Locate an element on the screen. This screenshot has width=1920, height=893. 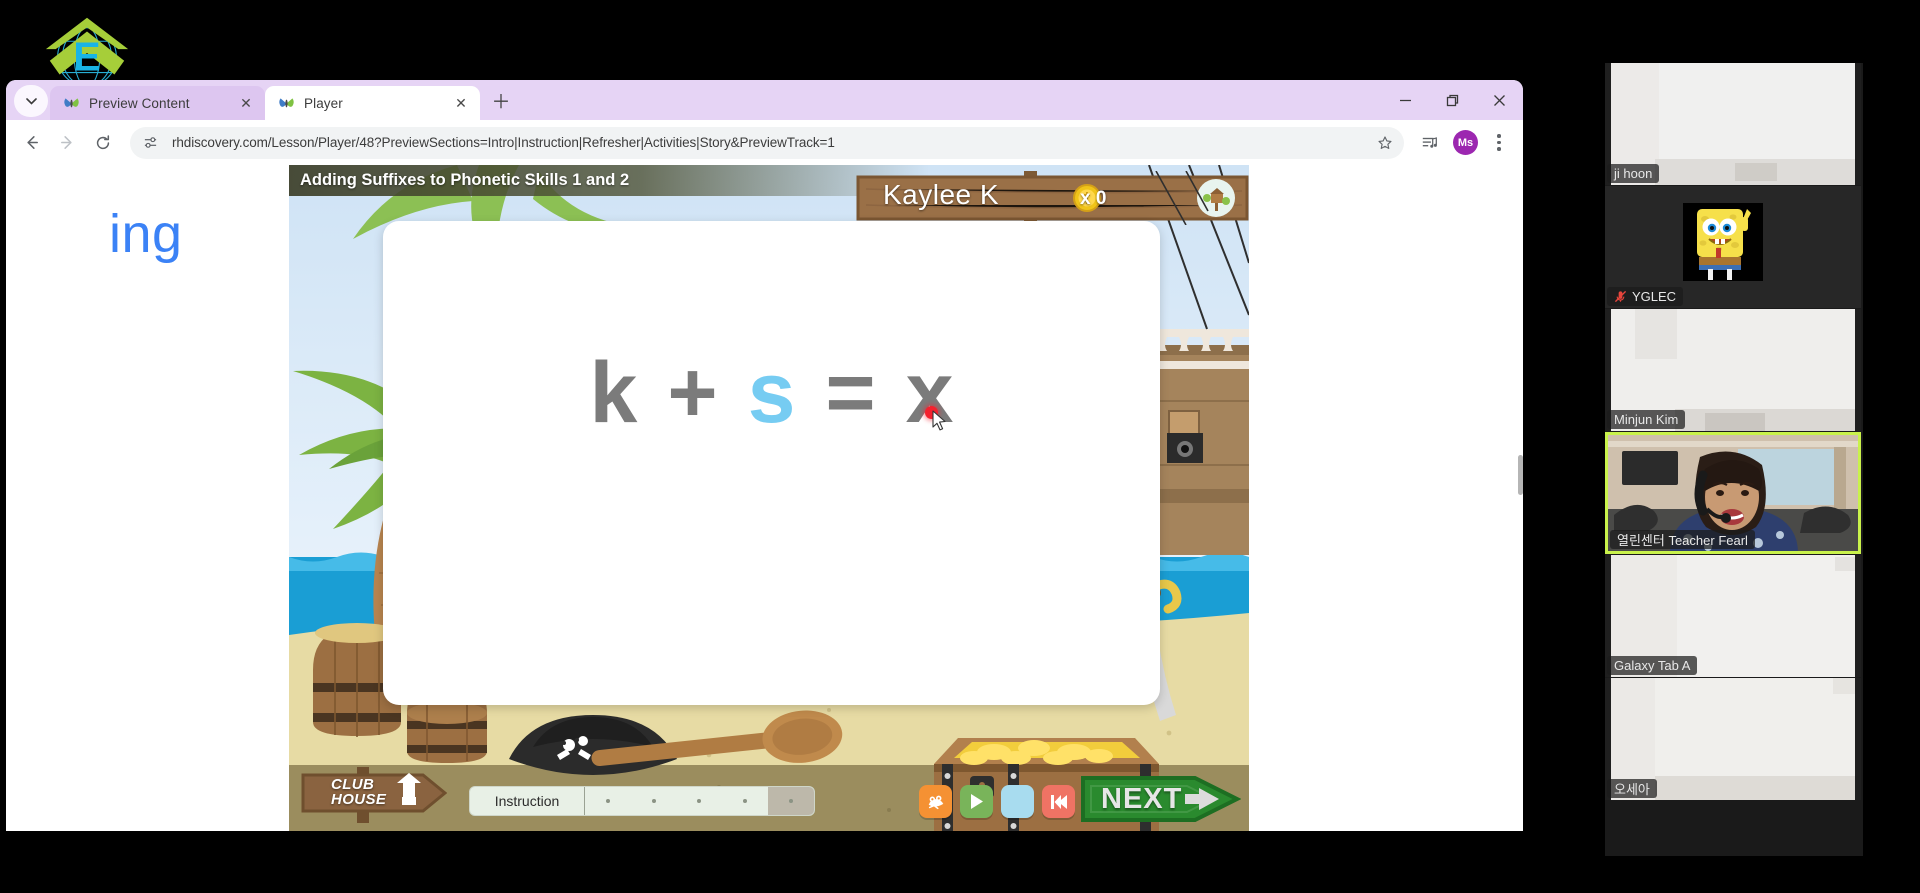
play-icon is located at coordinates (976, 801).